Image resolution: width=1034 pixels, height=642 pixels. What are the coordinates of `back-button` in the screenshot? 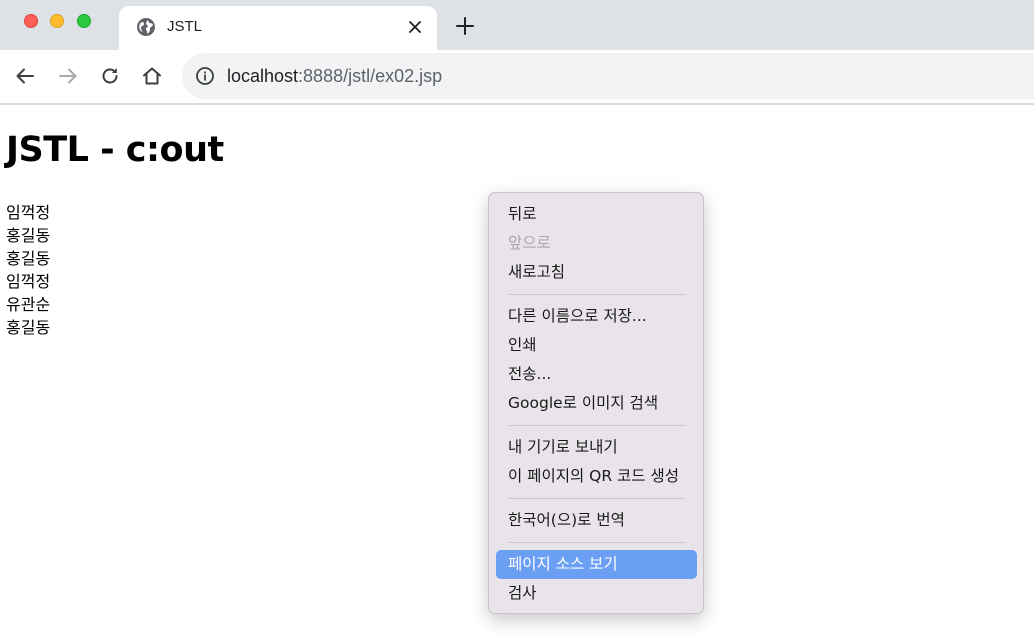 It's located at (25, 76).